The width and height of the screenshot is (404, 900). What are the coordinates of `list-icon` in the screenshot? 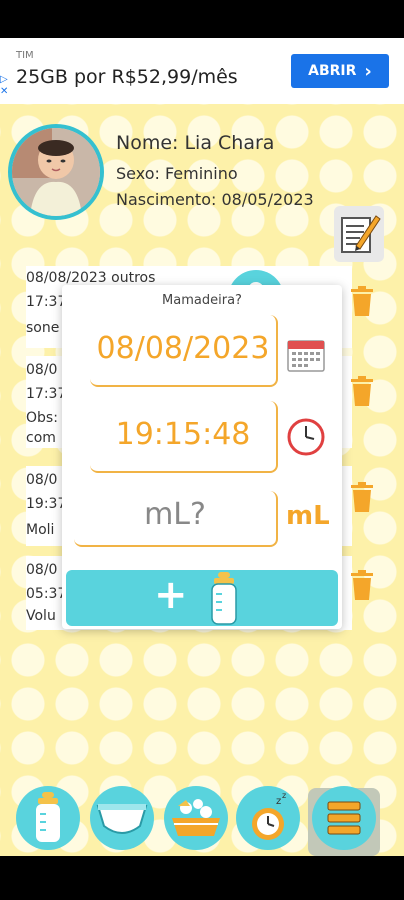 It's located at (344, 818).